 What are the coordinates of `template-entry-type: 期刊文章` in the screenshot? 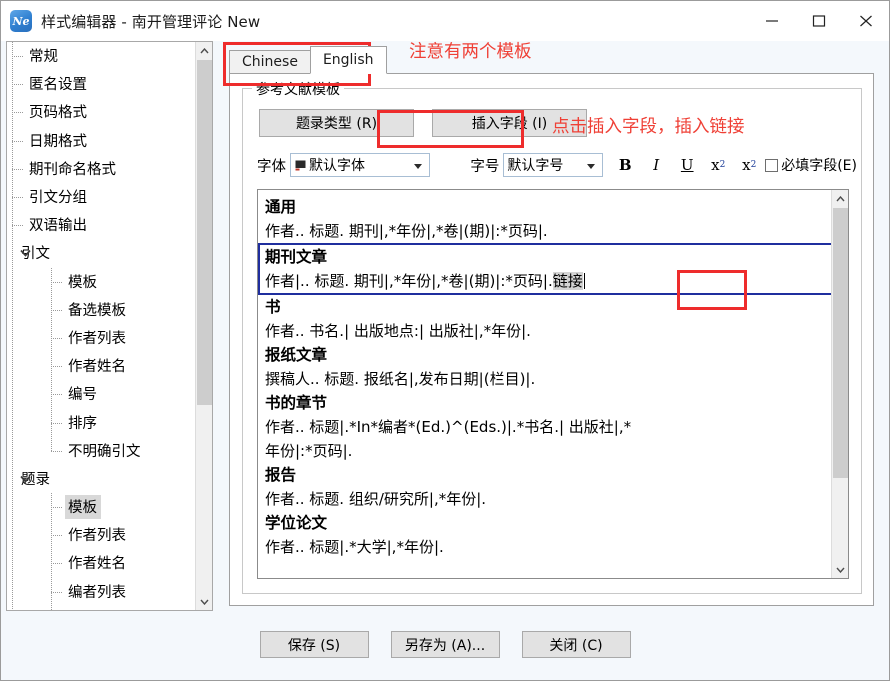 It's located at (296, 257).